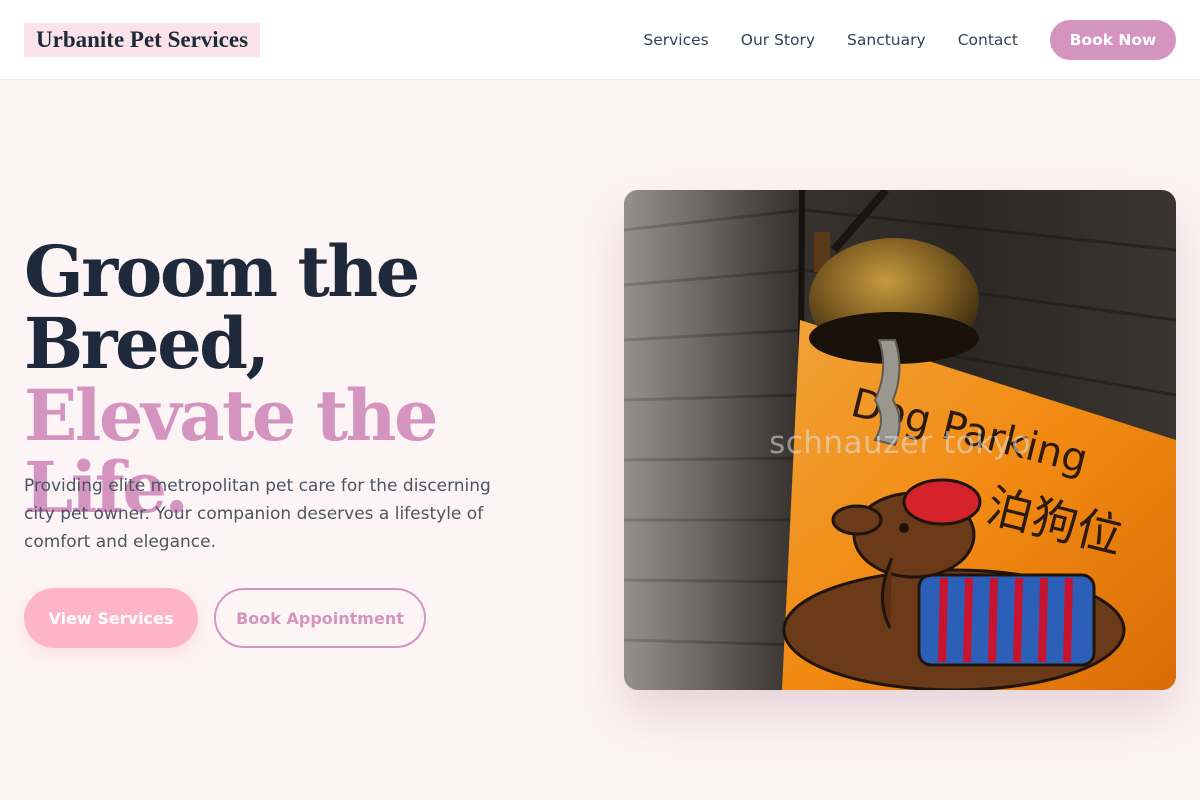 The height and width of the screenshot is (800, 1200). I want to click on nav-link-contact: Contact, so click(988, 40).